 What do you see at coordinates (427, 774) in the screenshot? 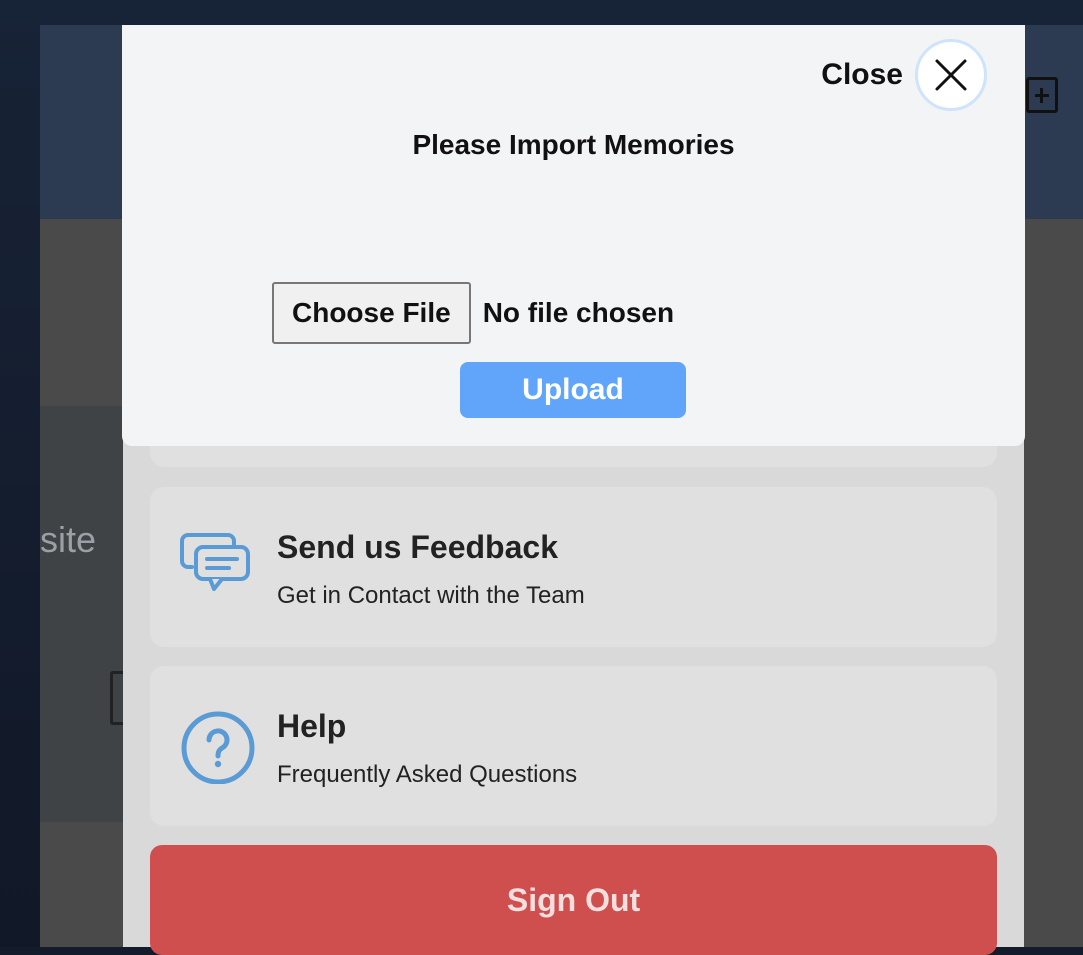
I see `menu-item-subtitle: Frequently Asked Questions` at bounding box center [427, 774].